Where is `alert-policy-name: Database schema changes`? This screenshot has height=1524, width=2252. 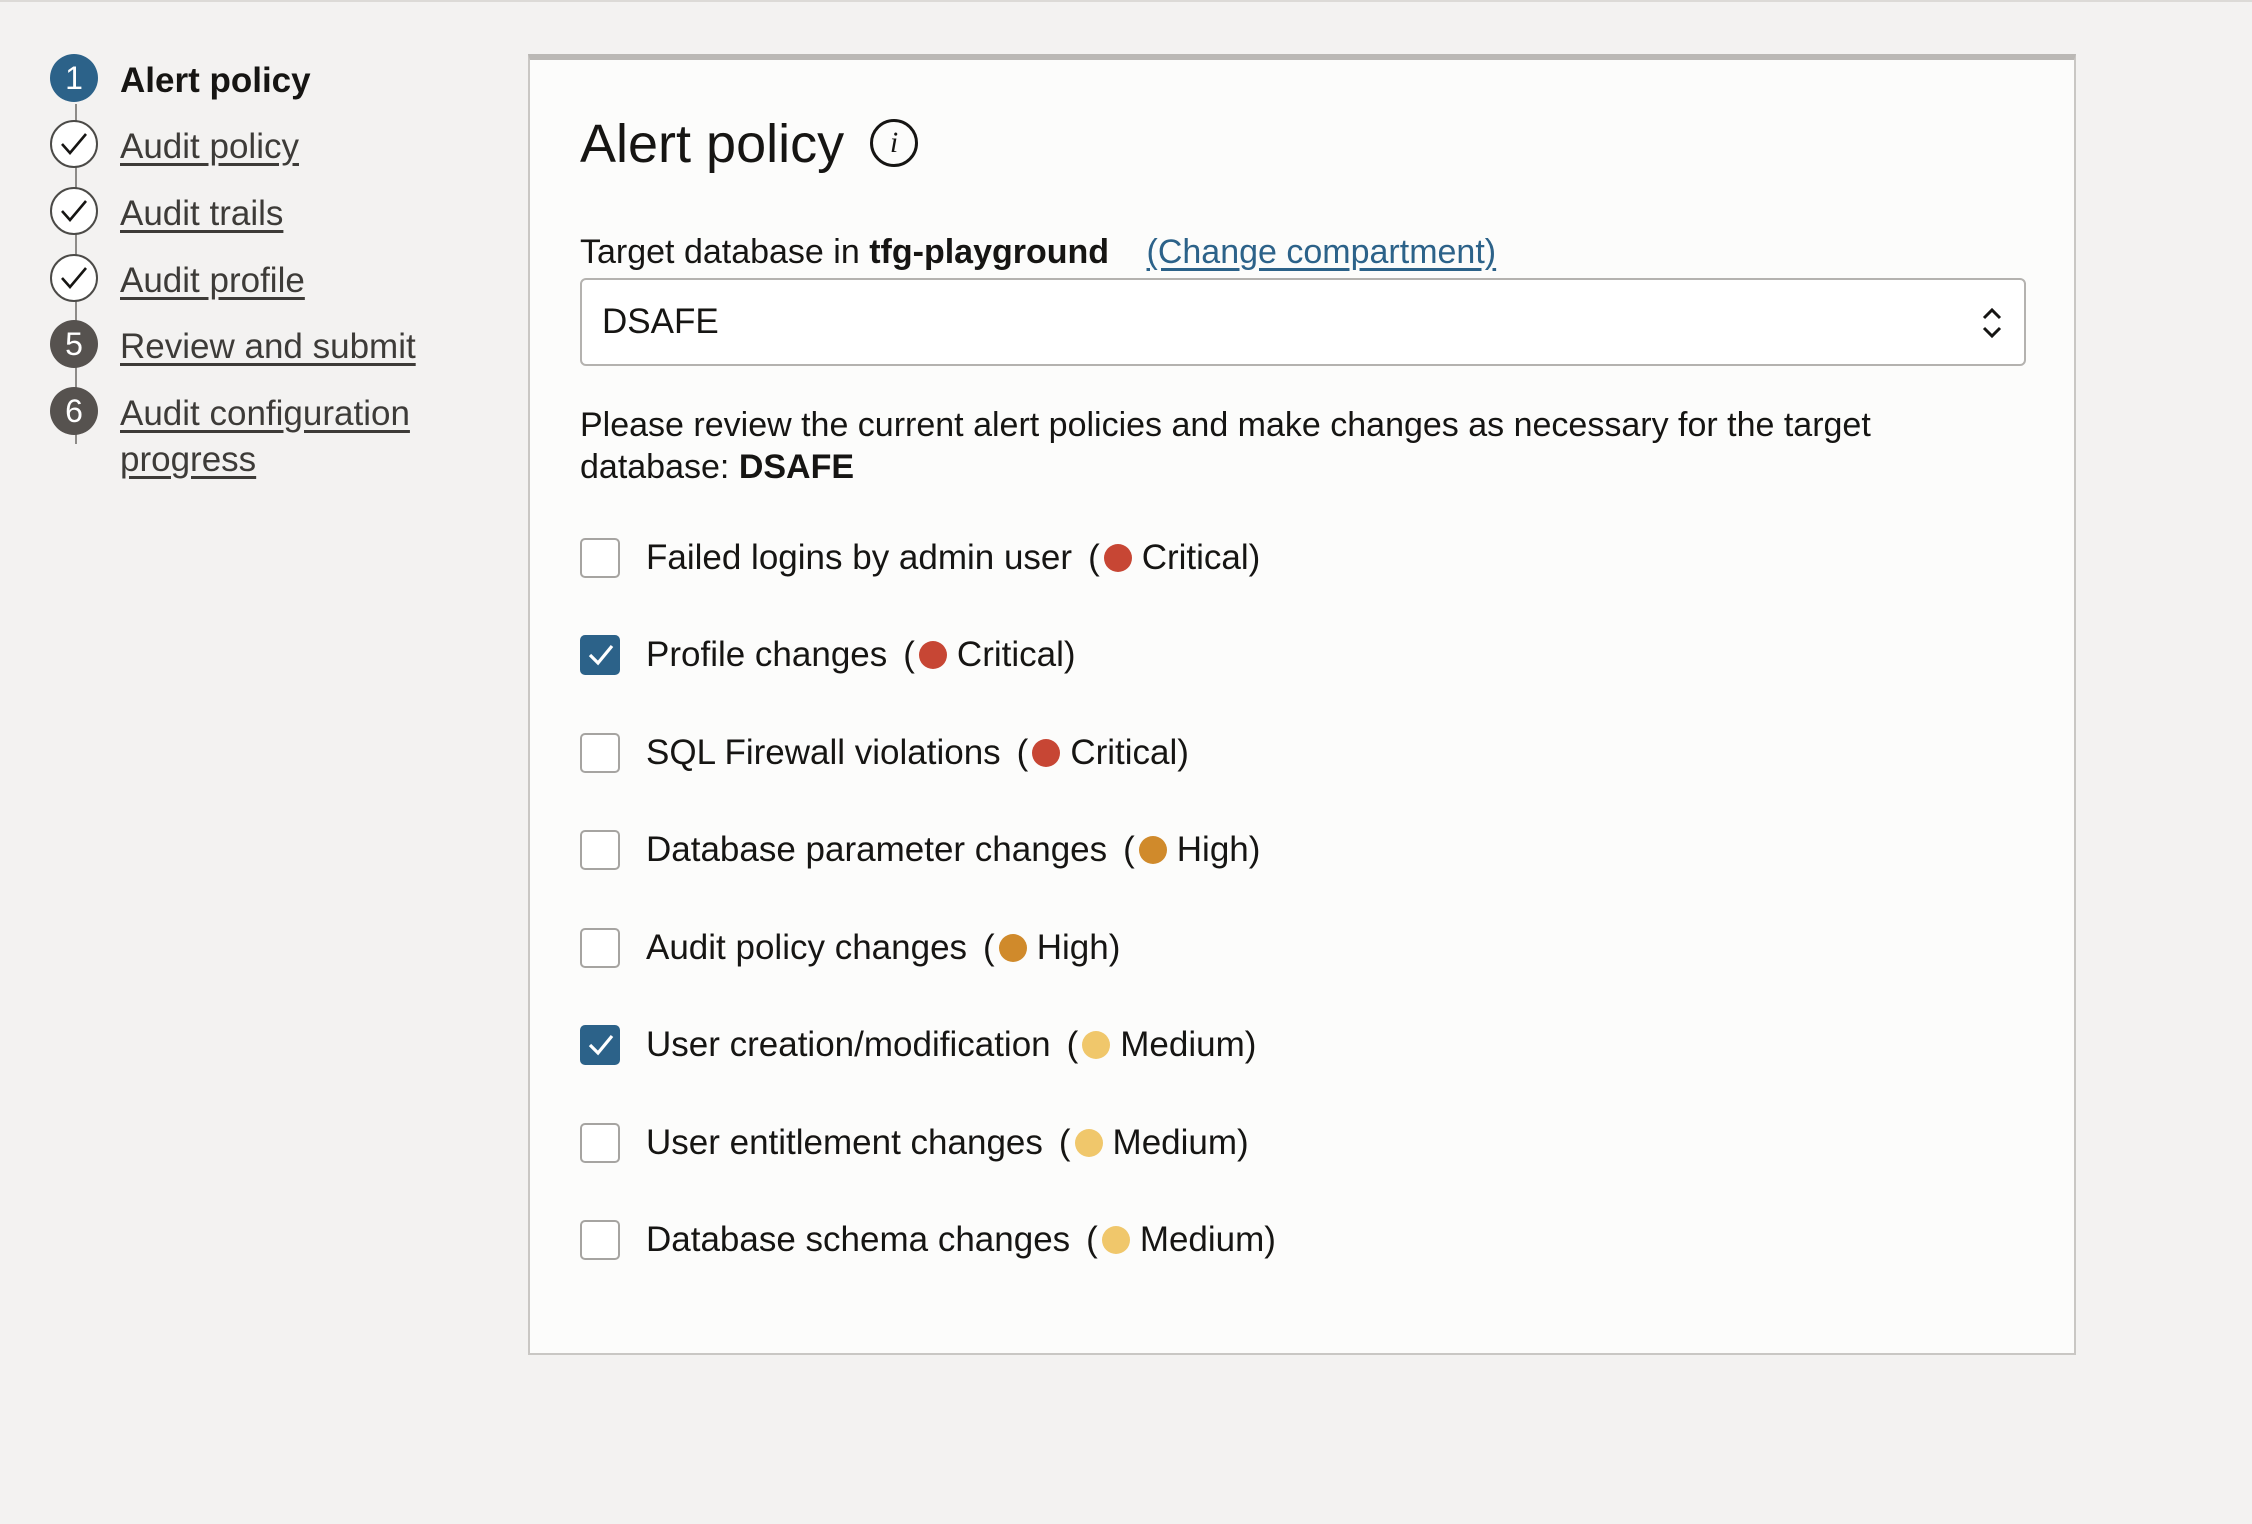 alert-policy-name: Database schema changes is located at coordinates (858, 1239).